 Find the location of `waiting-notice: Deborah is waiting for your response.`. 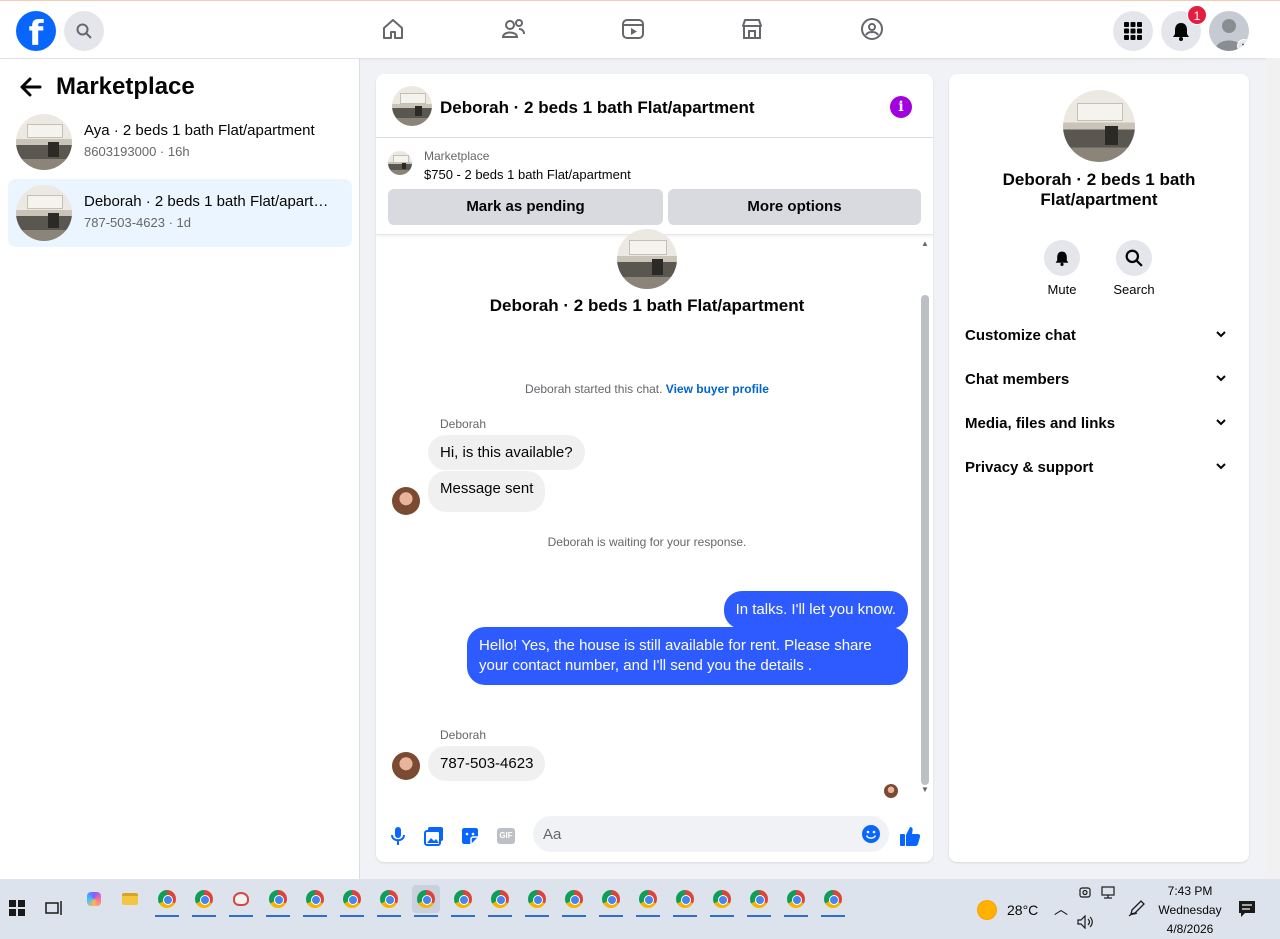

waiting-notice: Deborah is waiting for your response. is located at coordinates (647, 542).